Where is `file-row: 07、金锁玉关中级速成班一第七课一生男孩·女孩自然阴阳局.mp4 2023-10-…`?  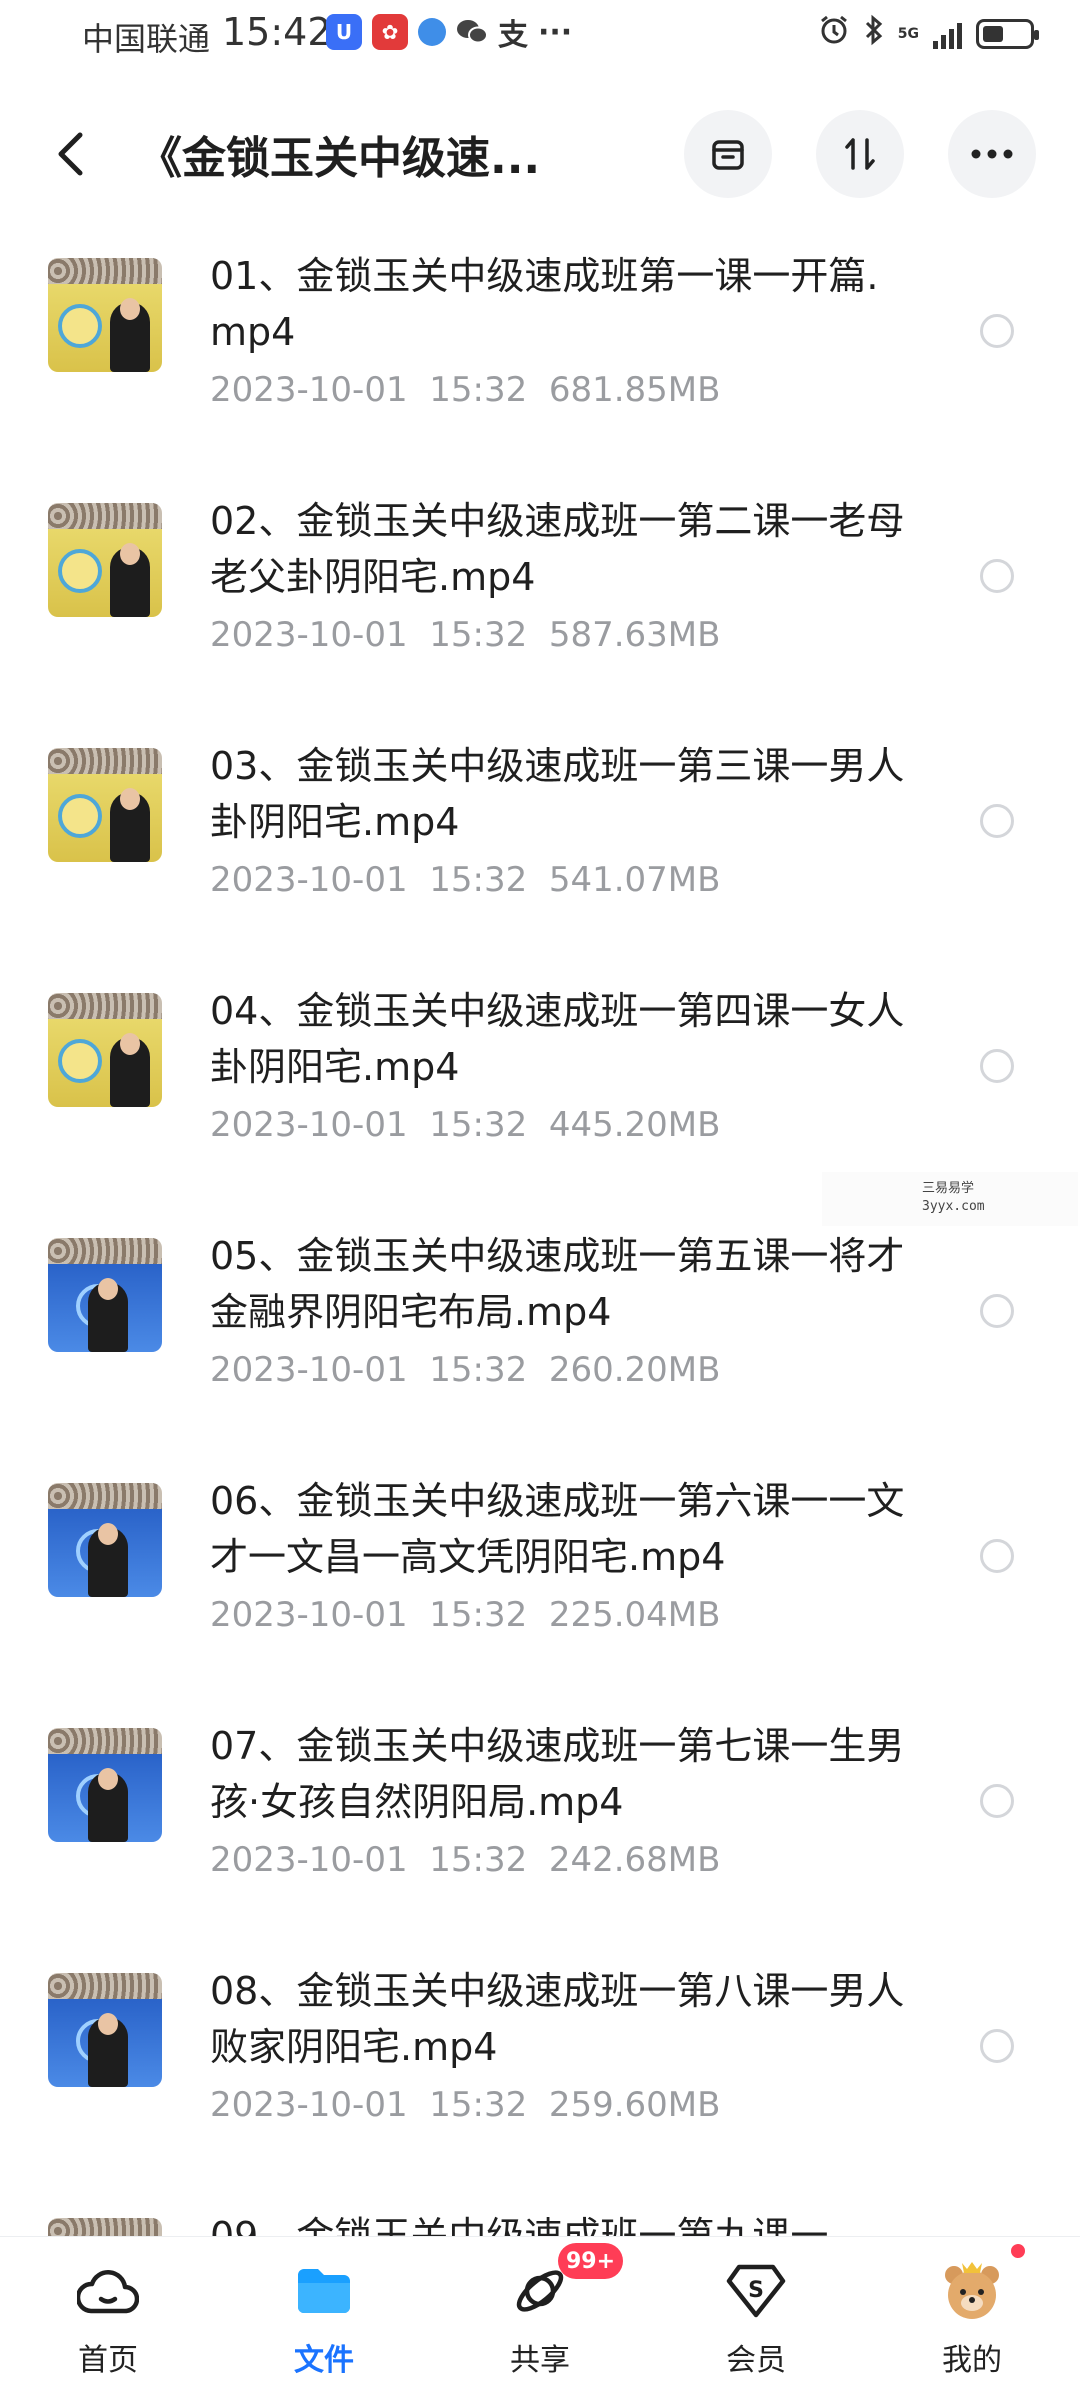
file-row: 07、金锁玉关中级速成班一第七课一生男孩·女孩自然阴阳局.mp4 2023-10-… is located at coordinates (540, 1822).